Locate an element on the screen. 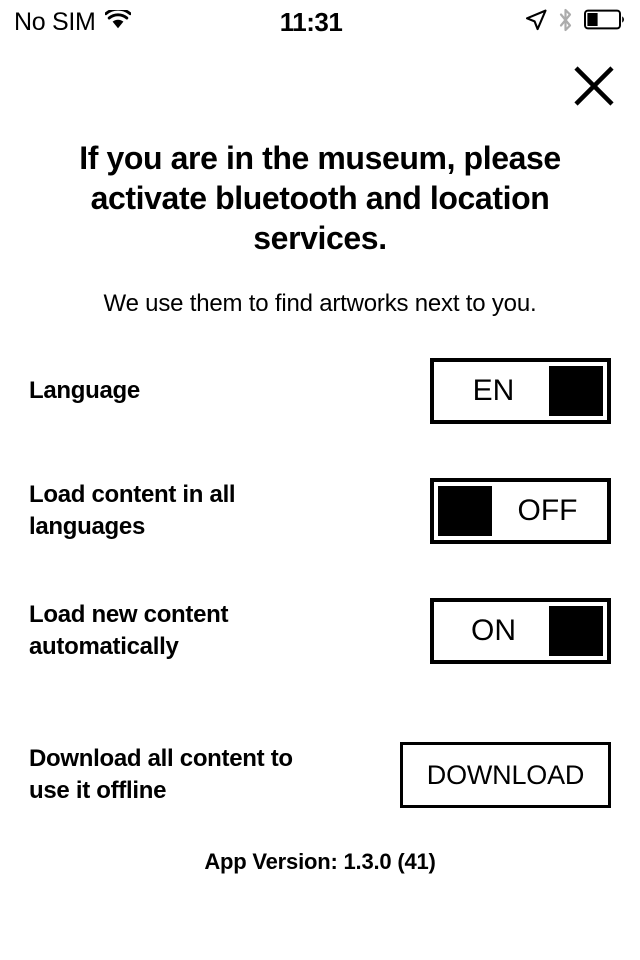 This screenshot has height=960, width=640. setting-label-auto-load-content: Load new content automatically is located at coordinates (129, 630).